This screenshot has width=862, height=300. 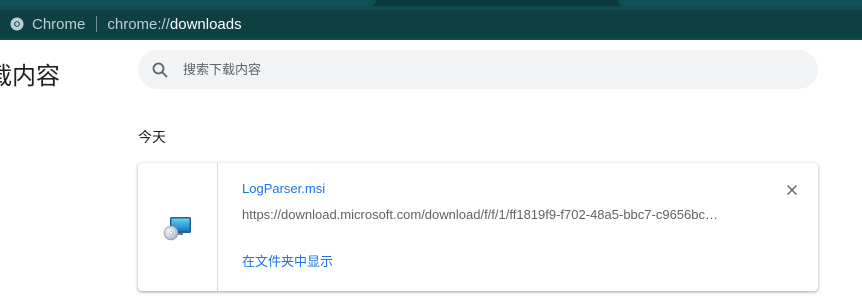 I want to click on url-text: chrome://downloads, so click(x=174, y=24).